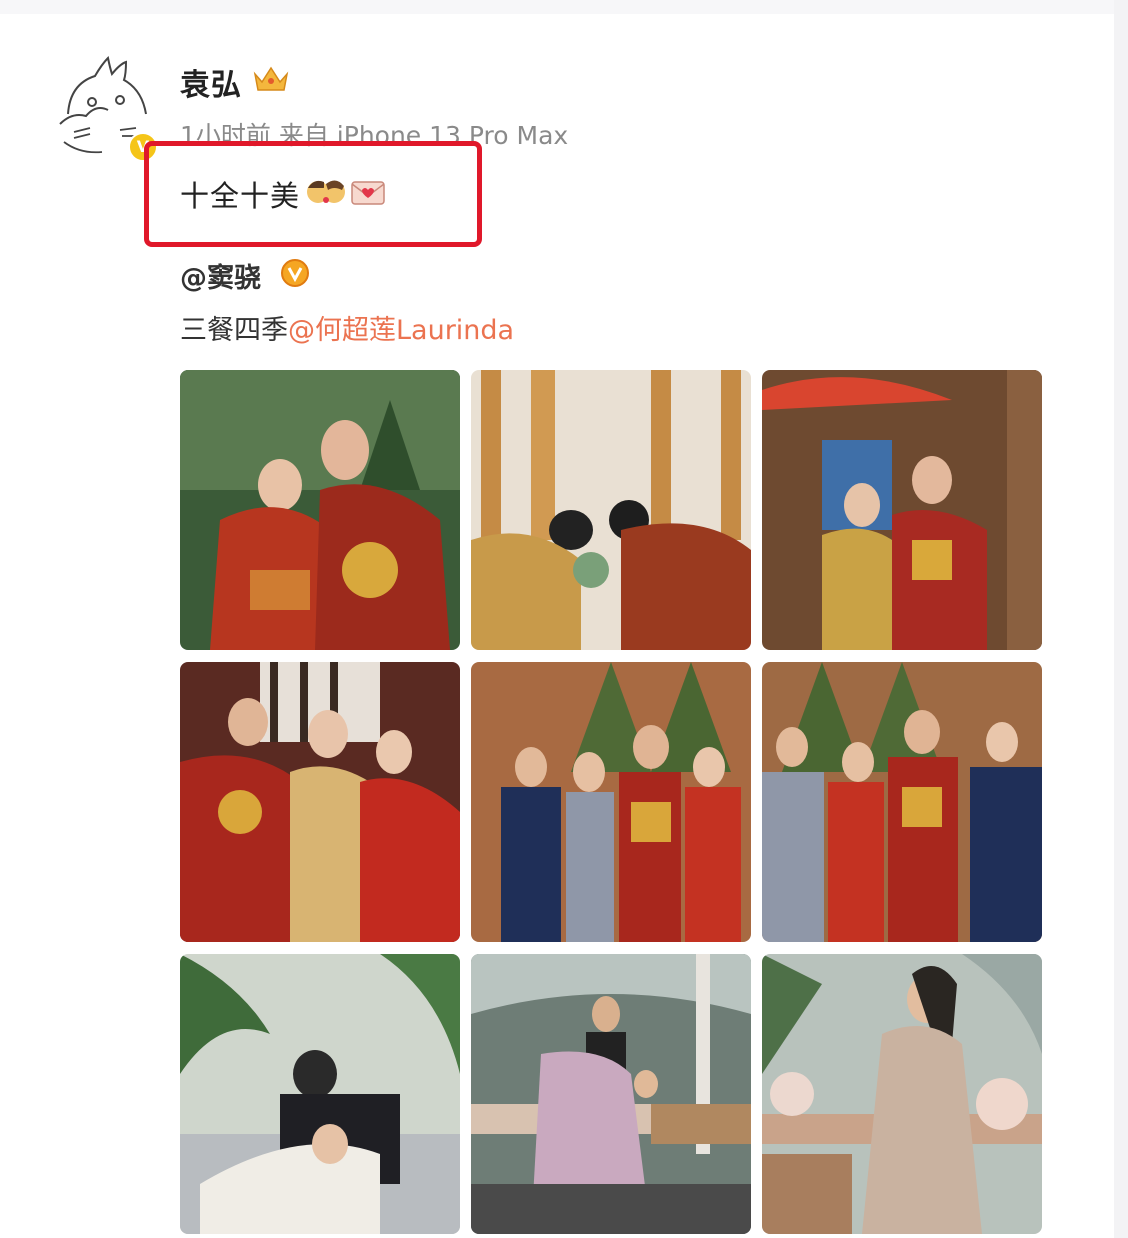  I want to click on post-username: 袁弘, so click(211, 82).